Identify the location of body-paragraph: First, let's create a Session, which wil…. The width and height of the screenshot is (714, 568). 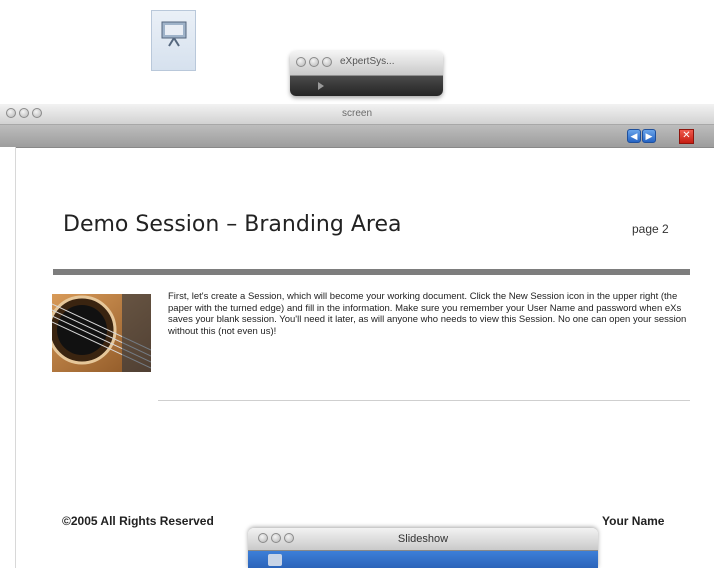
(427, 314).